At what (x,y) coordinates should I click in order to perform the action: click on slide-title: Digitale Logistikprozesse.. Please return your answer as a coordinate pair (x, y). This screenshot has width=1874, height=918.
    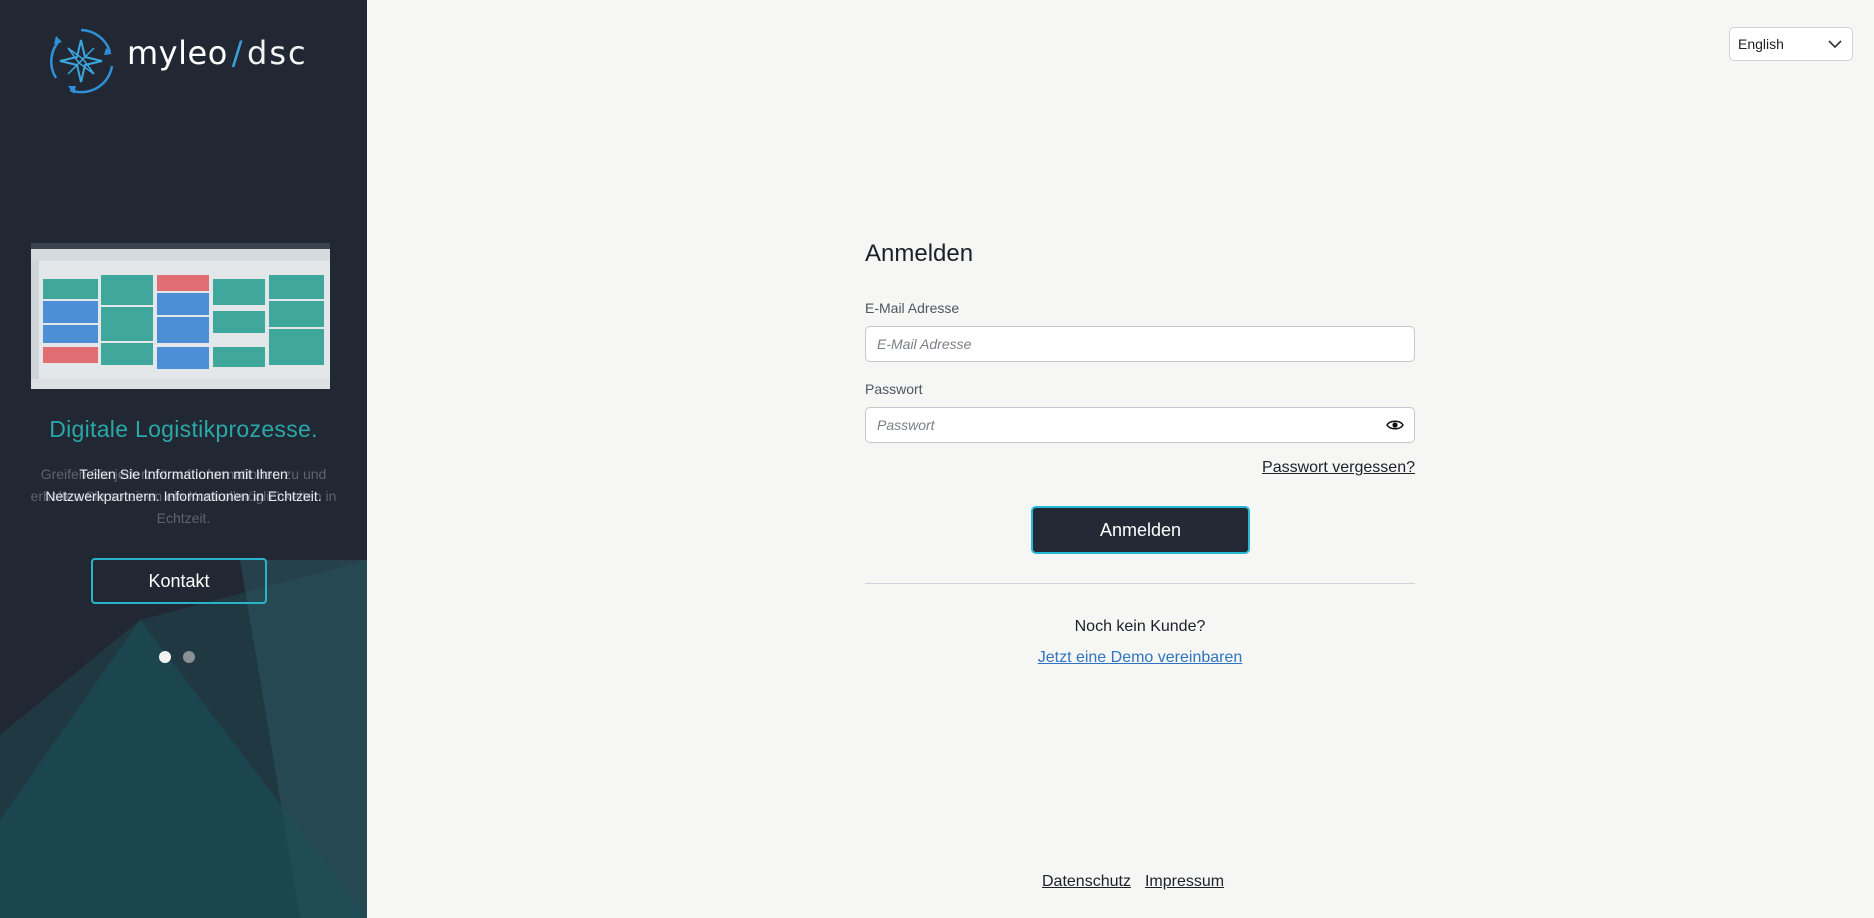
    Looking at the image, I should click on (183, 429).